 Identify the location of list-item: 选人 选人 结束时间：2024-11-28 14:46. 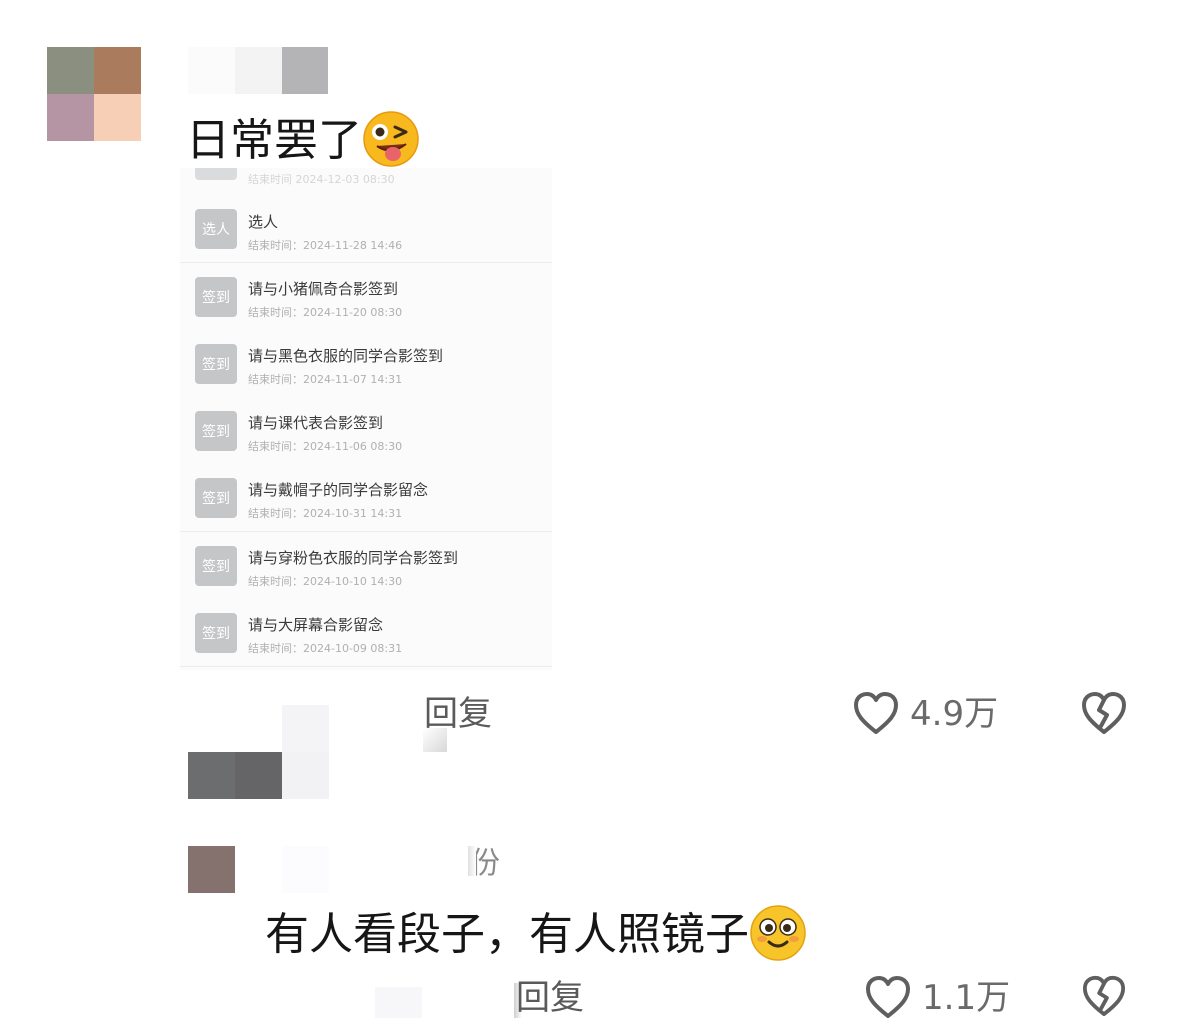
(366, 229).